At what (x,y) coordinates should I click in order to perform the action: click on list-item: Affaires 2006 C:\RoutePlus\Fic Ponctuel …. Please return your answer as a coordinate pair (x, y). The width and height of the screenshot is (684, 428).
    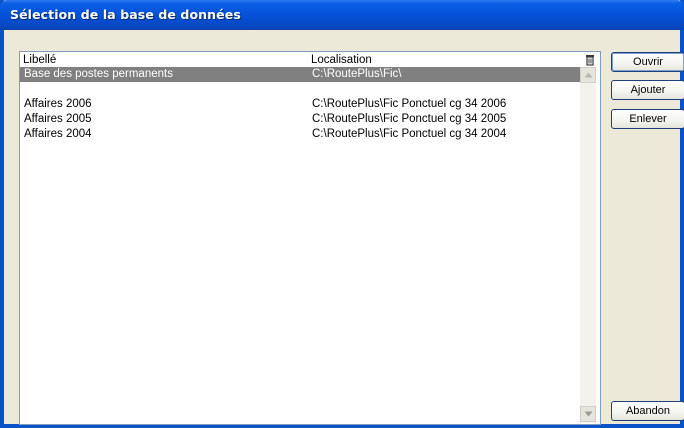
    Looking at the image, I should click on (300, 104).